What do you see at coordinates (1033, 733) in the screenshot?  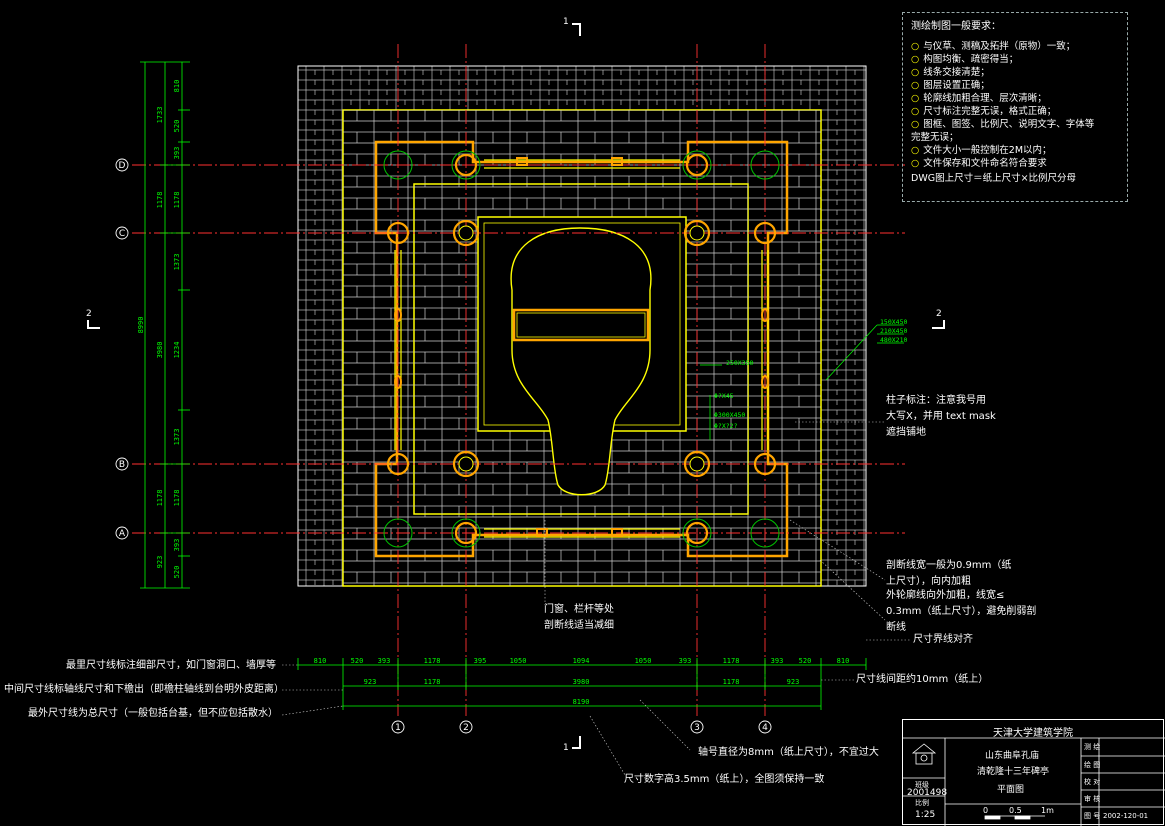 I see `school-name: 天津大学建筑学院` at bounding box center [1033, 733].